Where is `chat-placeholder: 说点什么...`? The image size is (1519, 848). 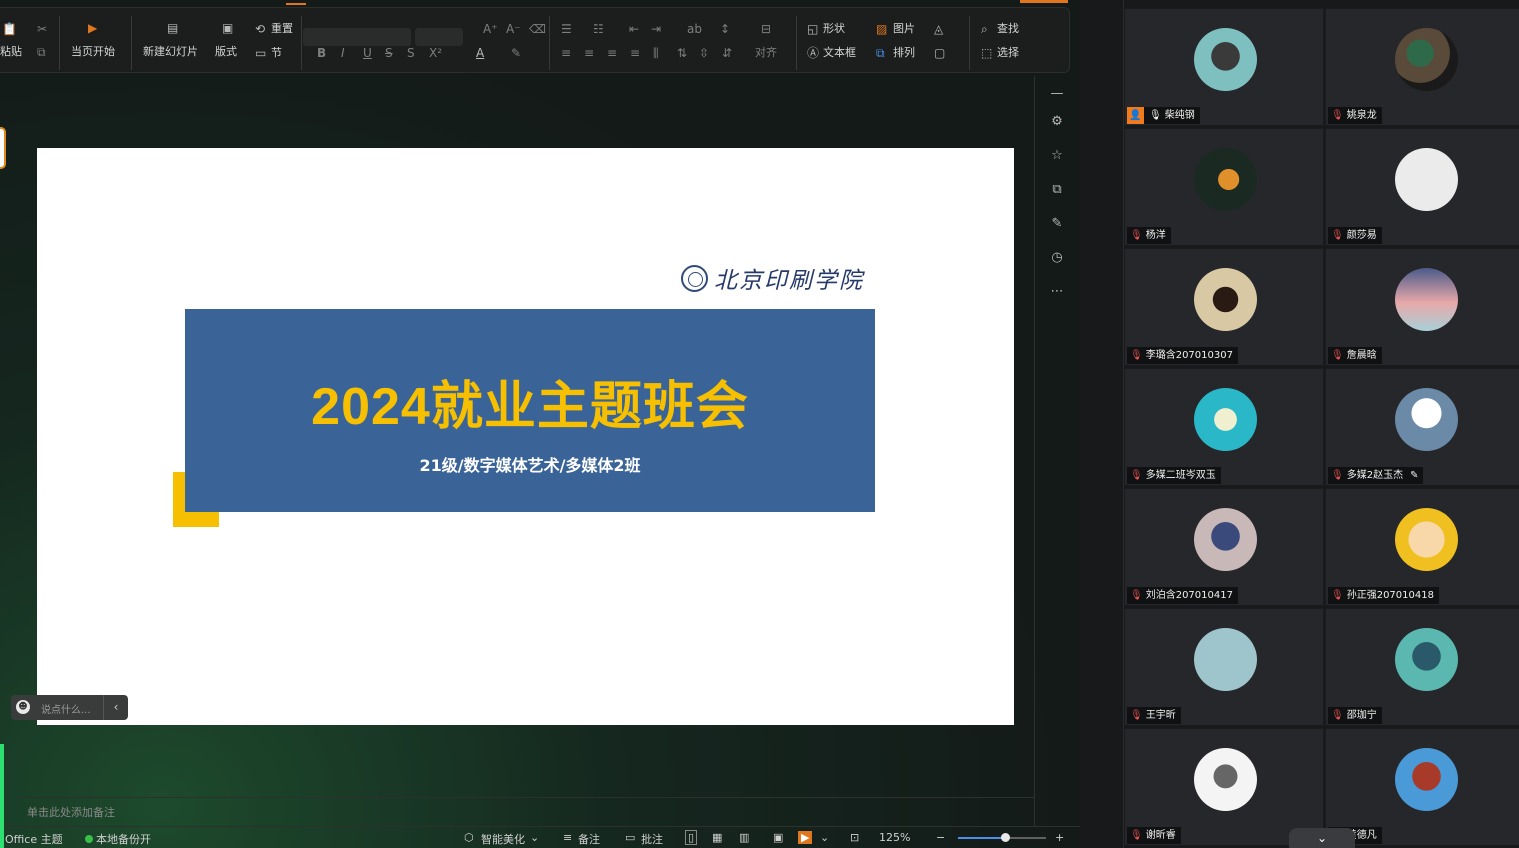 chat-placeholder: 说点什么... is located at coordinates (66, 708).